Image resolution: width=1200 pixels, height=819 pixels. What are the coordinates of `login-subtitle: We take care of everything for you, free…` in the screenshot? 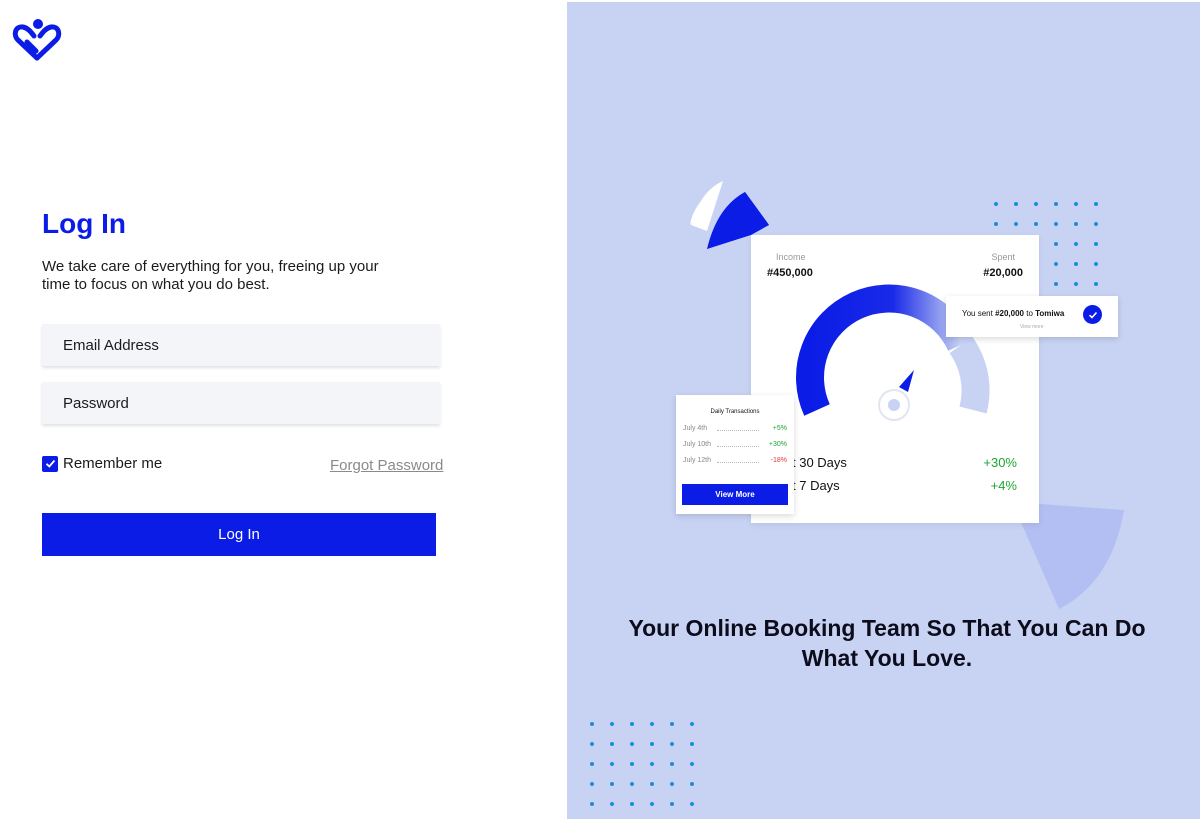 It's located at (210, 275).